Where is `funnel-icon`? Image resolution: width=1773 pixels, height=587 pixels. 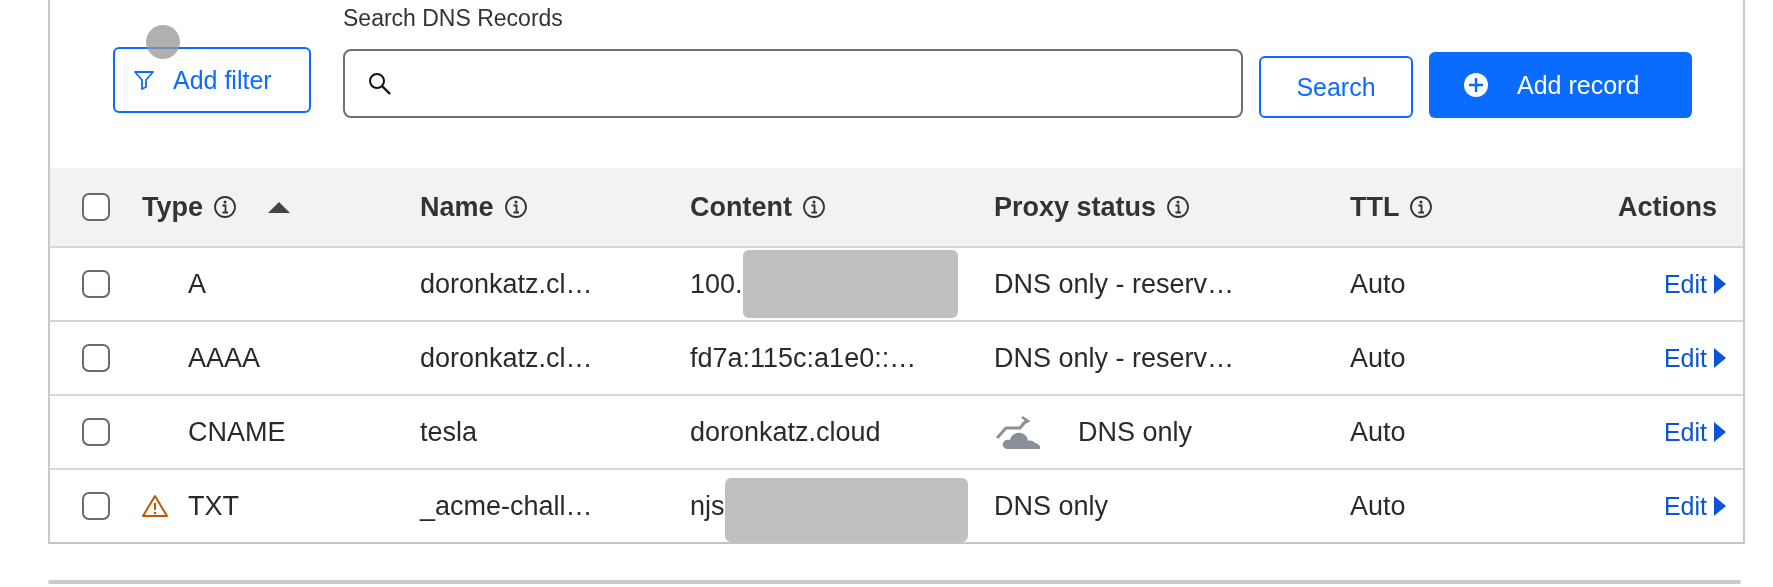 funnel-icon is located at coordinates (144, 80).